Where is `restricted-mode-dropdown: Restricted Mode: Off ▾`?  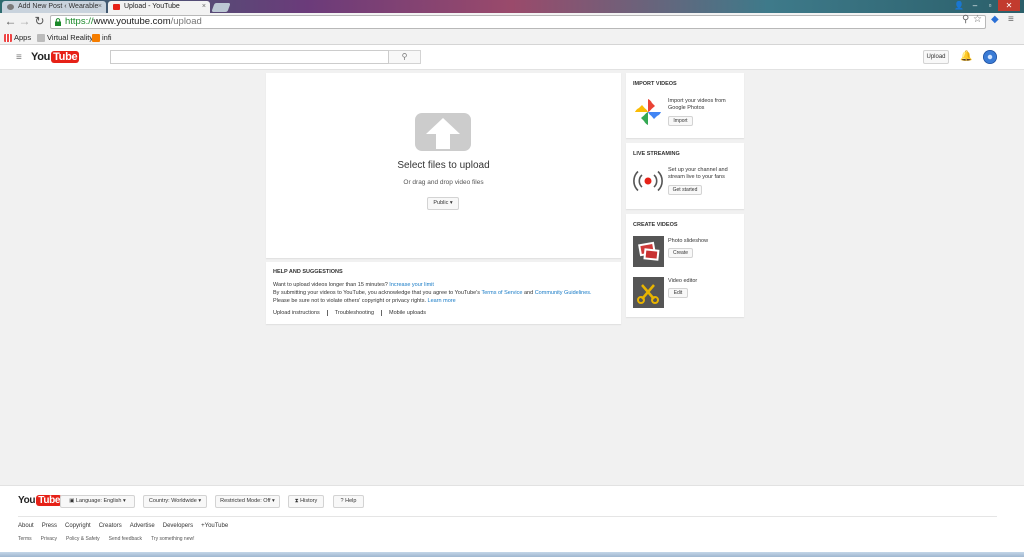 restricted-mode-dropdown: Restricted Mode: Off ▾ is located at coordinates (247, 501).